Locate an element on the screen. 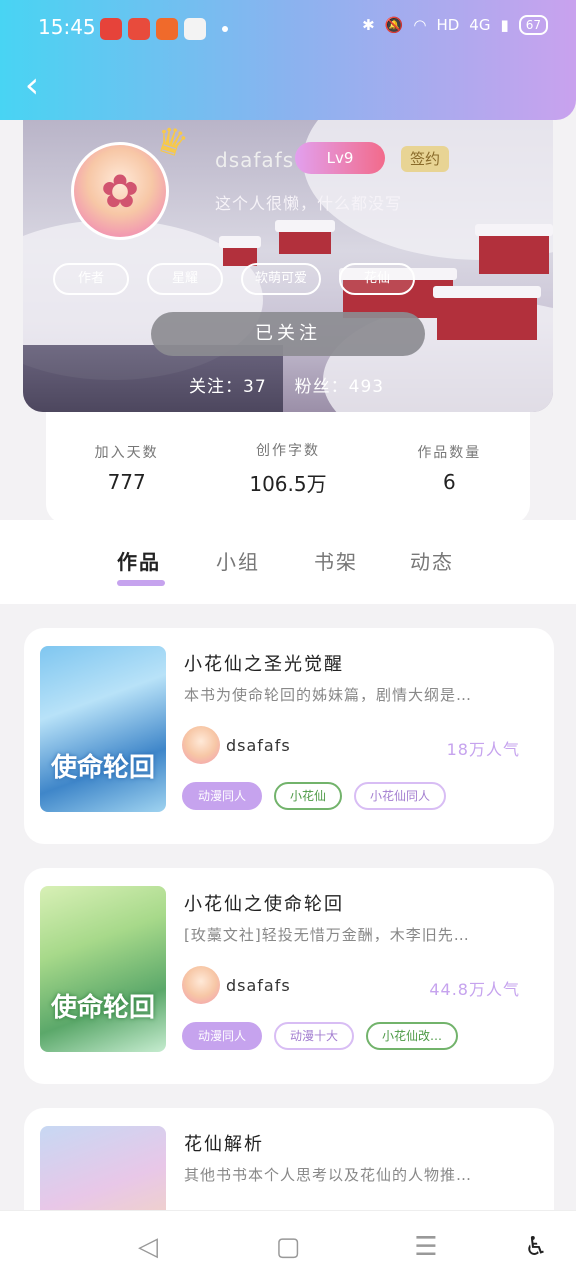  nav-back-icon: ◁ is located at coordinates (148, 1247).